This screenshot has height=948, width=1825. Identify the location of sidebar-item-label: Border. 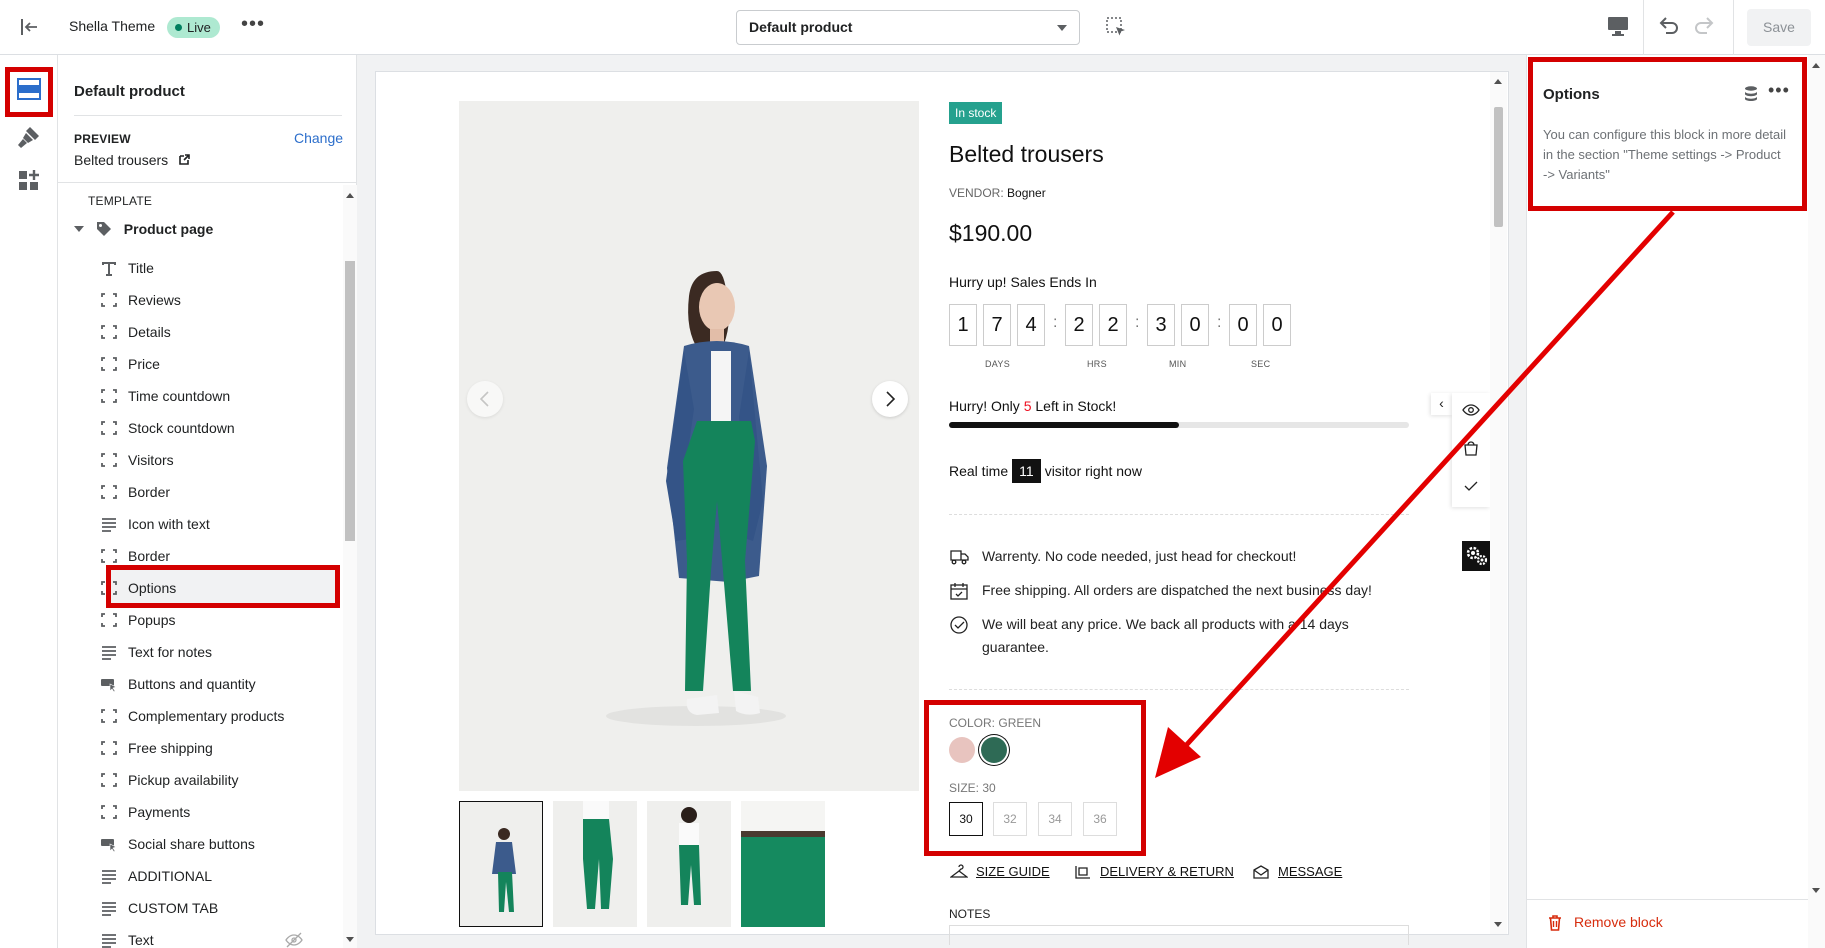
(149, 492).